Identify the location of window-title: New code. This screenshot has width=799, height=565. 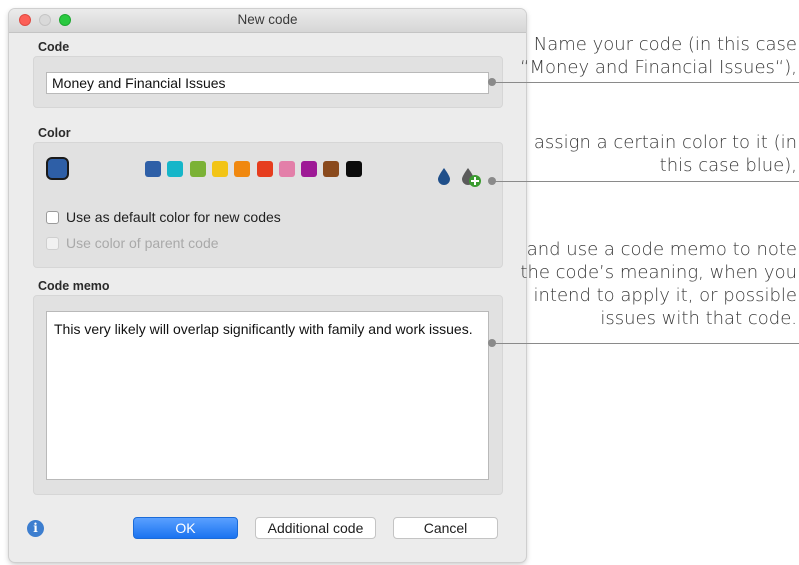
(267, 19).